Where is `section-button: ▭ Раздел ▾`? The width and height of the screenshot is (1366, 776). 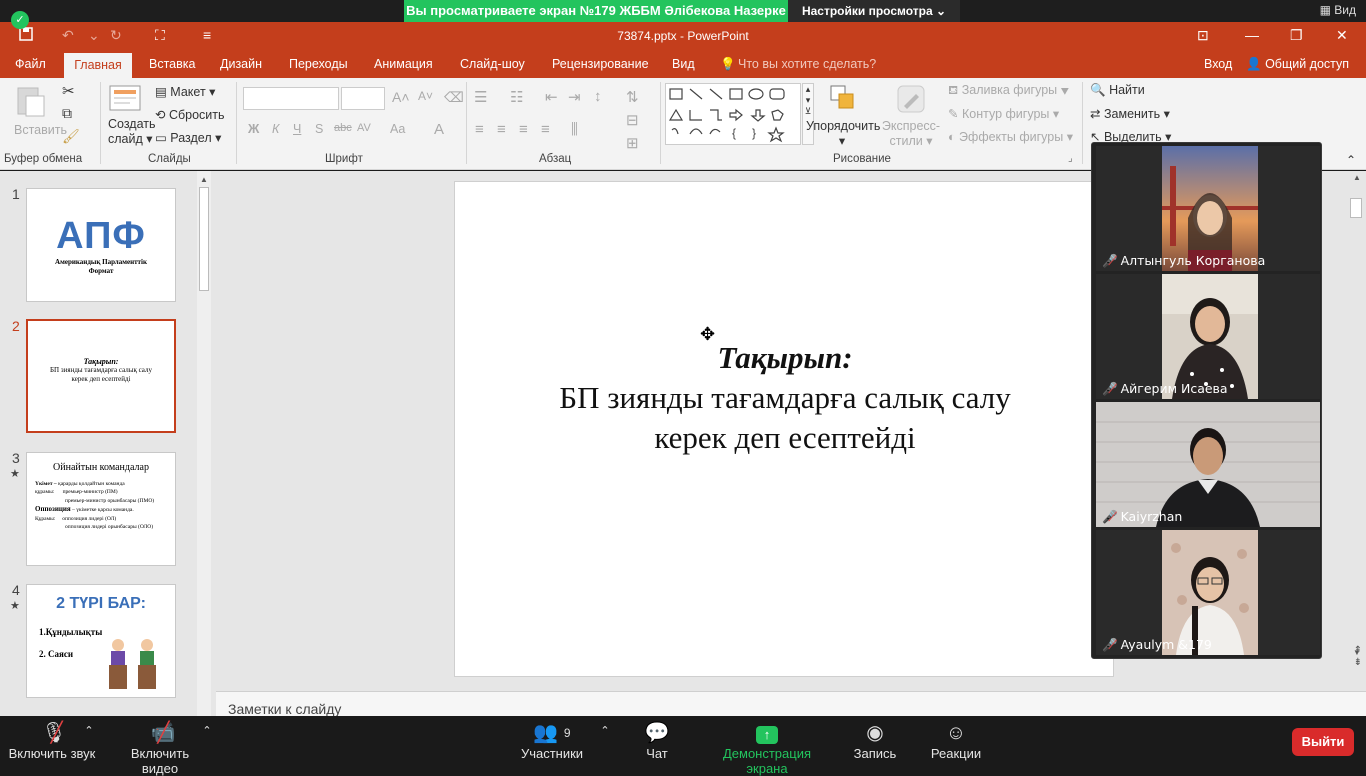
section-button: ▭ Раздел ▾ is located at coordinates (188, 137).